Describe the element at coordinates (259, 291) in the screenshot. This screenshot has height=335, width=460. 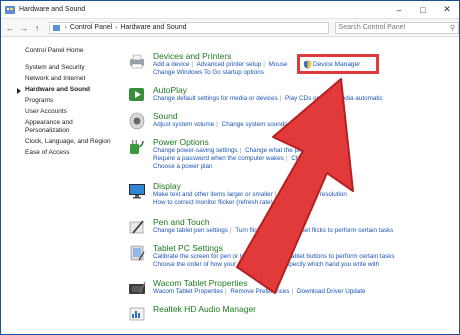
I see `link-remove-preferences: Remove Preferences` at that location.